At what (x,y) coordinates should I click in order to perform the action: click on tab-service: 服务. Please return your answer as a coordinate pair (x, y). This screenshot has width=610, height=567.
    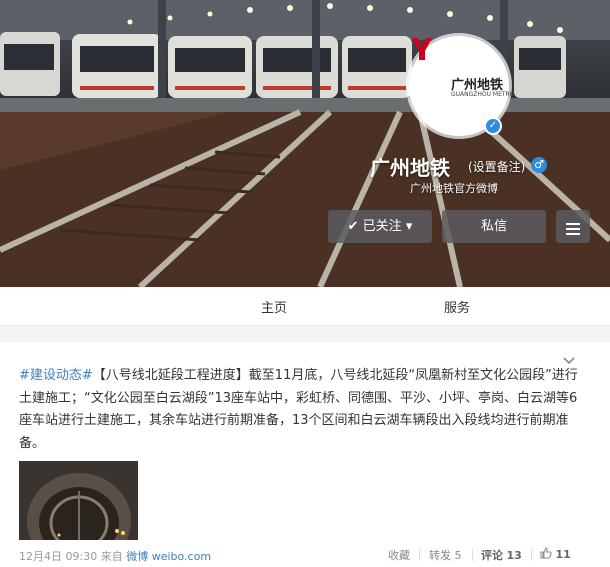
    Looking at the image, I should click on (457, 306).